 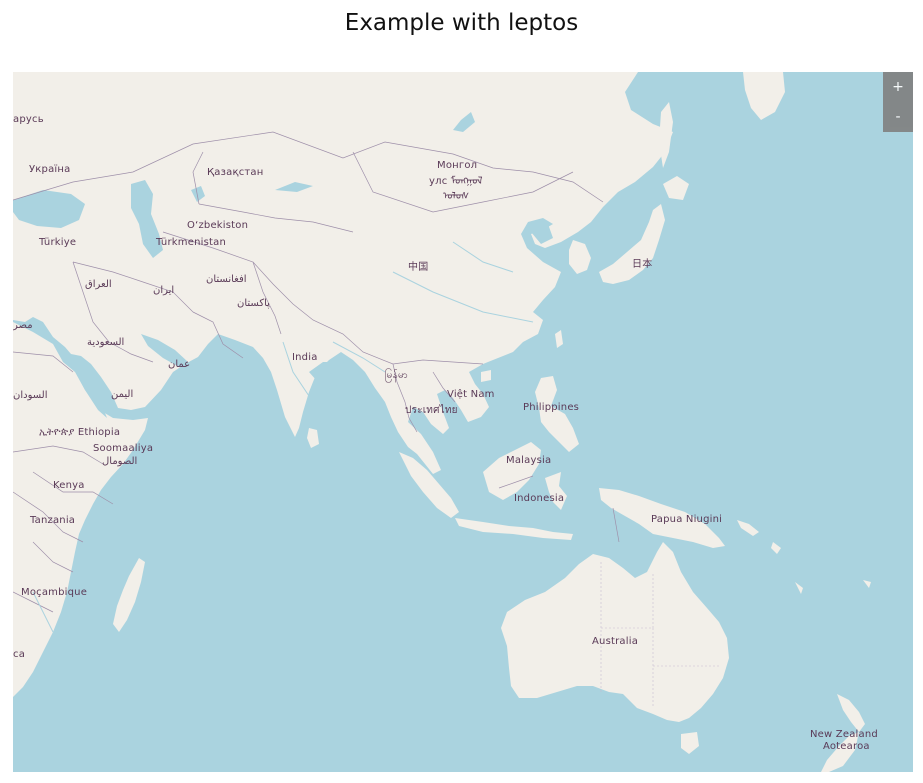 What do you see at coordinates (687, 519) in the screenshot?
I see `label-papua-new-guinea: Papua Niugini` at bounding box center [687, 519].